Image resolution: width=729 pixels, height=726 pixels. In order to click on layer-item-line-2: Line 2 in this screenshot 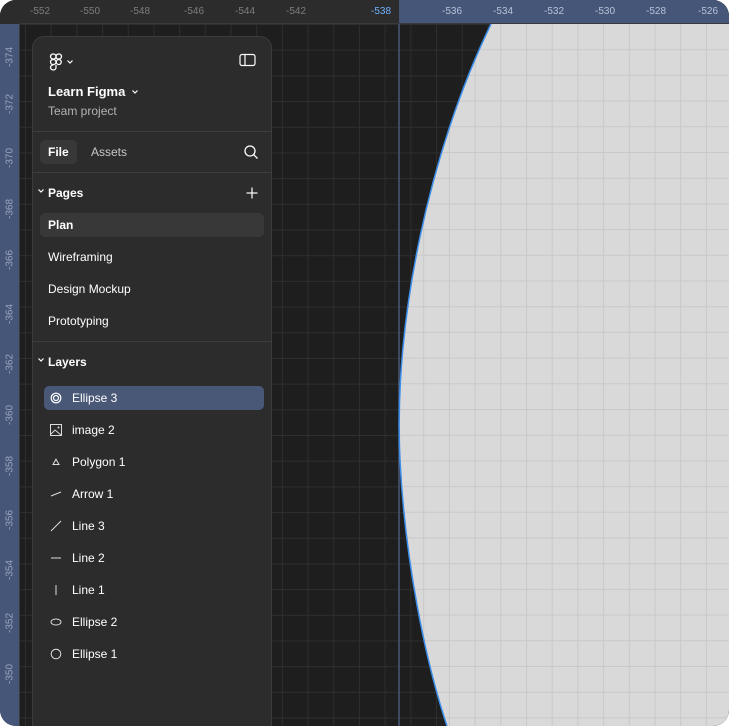, I will do `click(154, 558)`.